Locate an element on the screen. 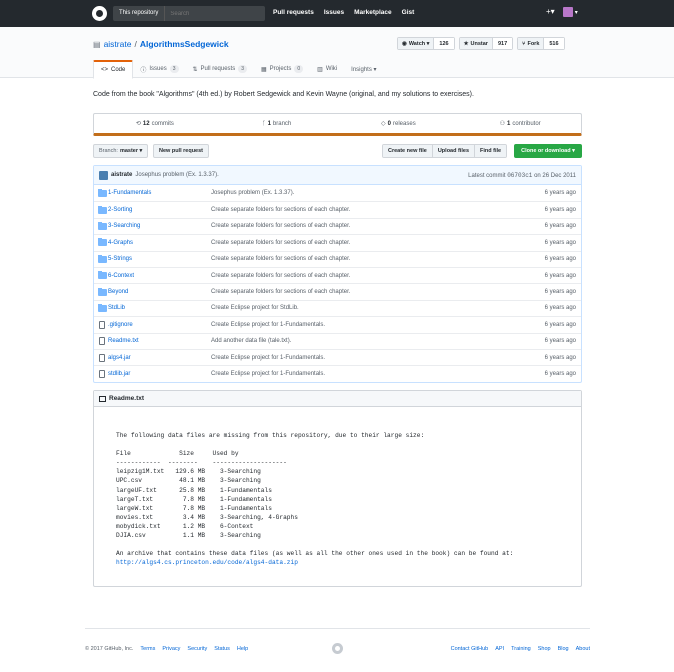 This screenshot has width=674, height=672. tab-issues: ⓘ Issues 3 is located at coordinates (159, 69).